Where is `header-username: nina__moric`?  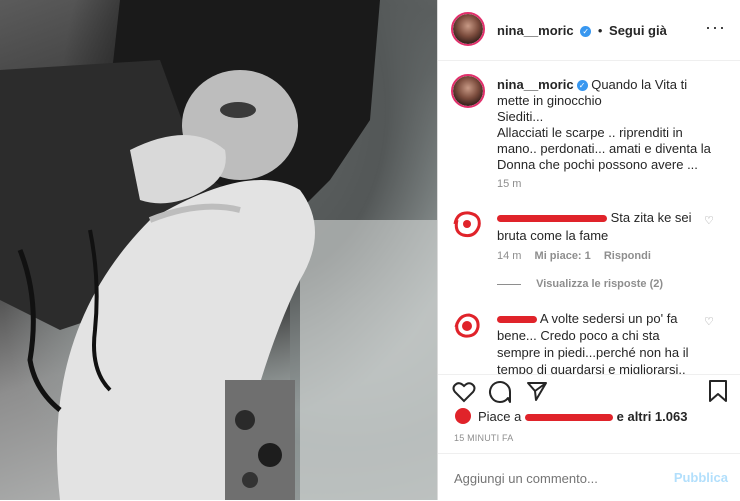
header-username: nina__moric is located at coordinates (535, 30).